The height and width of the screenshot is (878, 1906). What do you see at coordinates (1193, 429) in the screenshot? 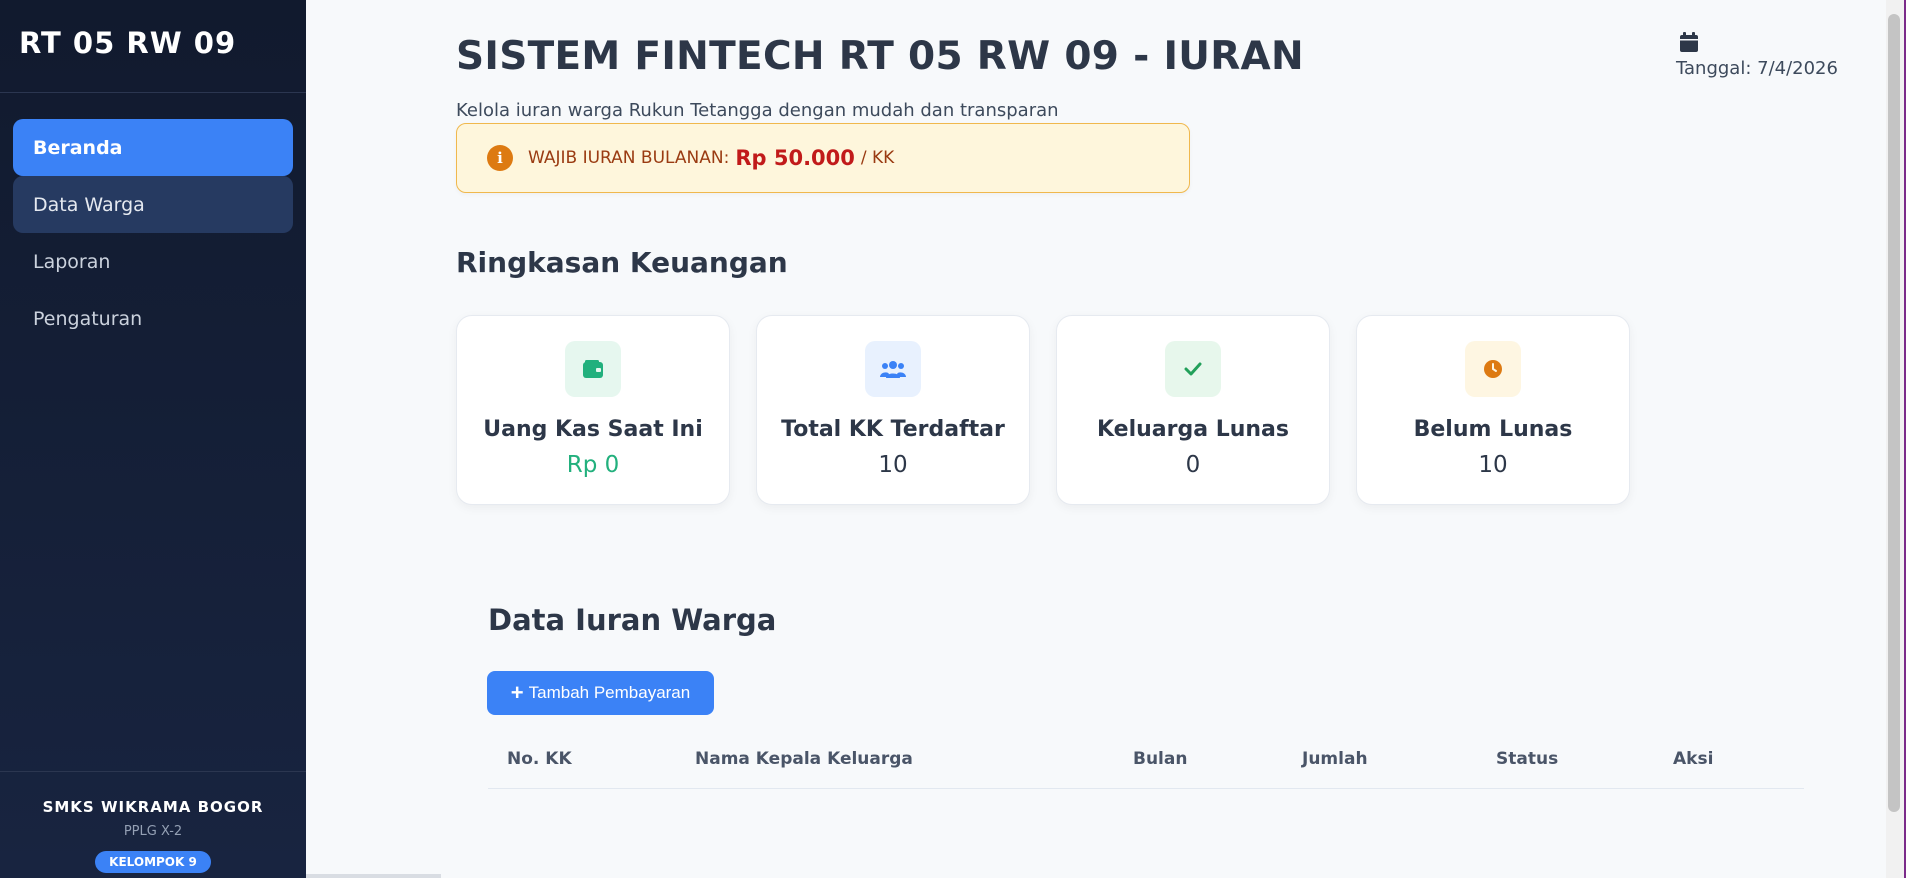
I see `card-title: Keluarga Lunas` at bounding box center [1193, 429].